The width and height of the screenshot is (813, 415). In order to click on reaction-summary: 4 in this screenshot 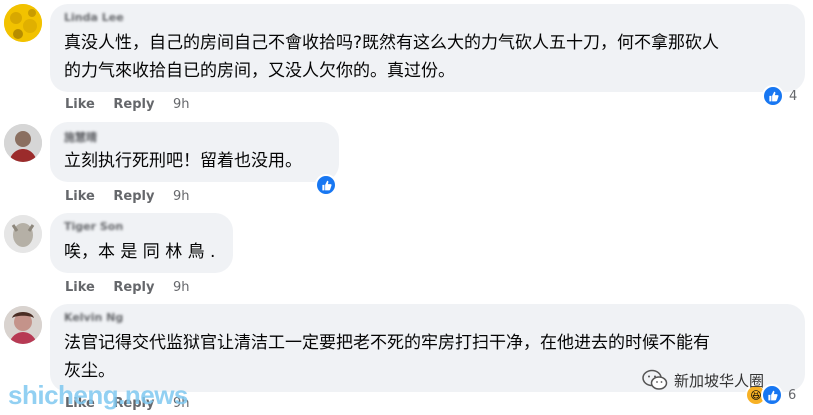, I will do `click(779, 96)`.